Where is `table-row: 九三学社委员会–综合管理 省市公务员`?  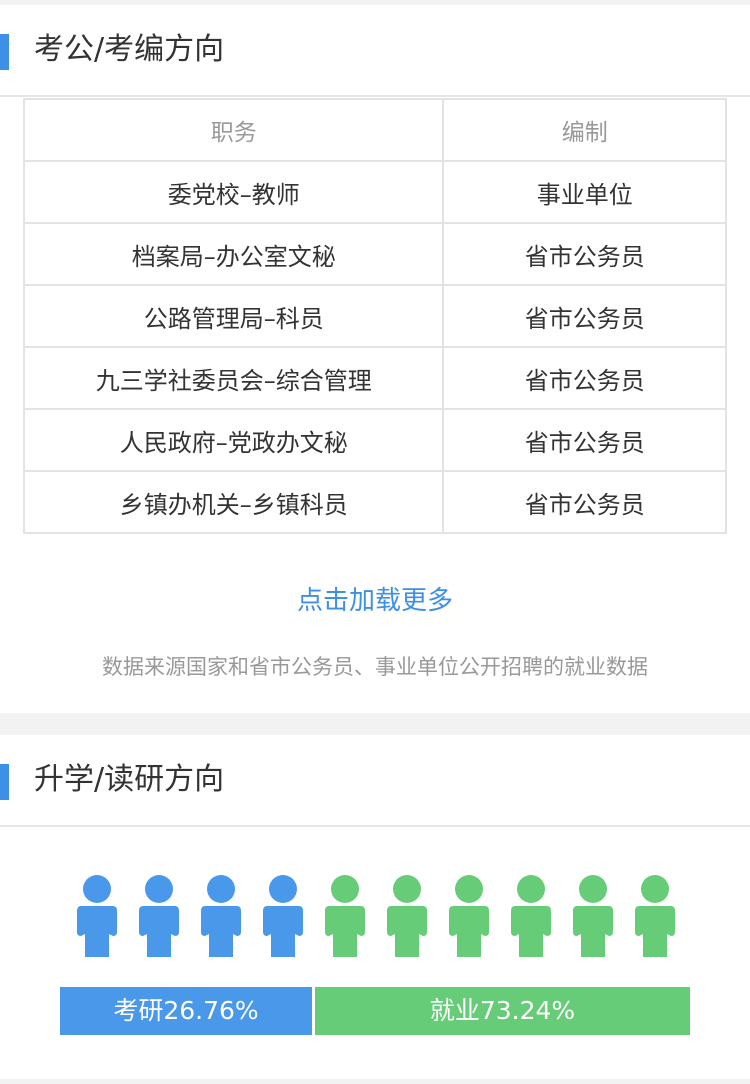 table-row: 九三学社委员会–综合管理 省市公务员 is located at coordinates (374, 378).